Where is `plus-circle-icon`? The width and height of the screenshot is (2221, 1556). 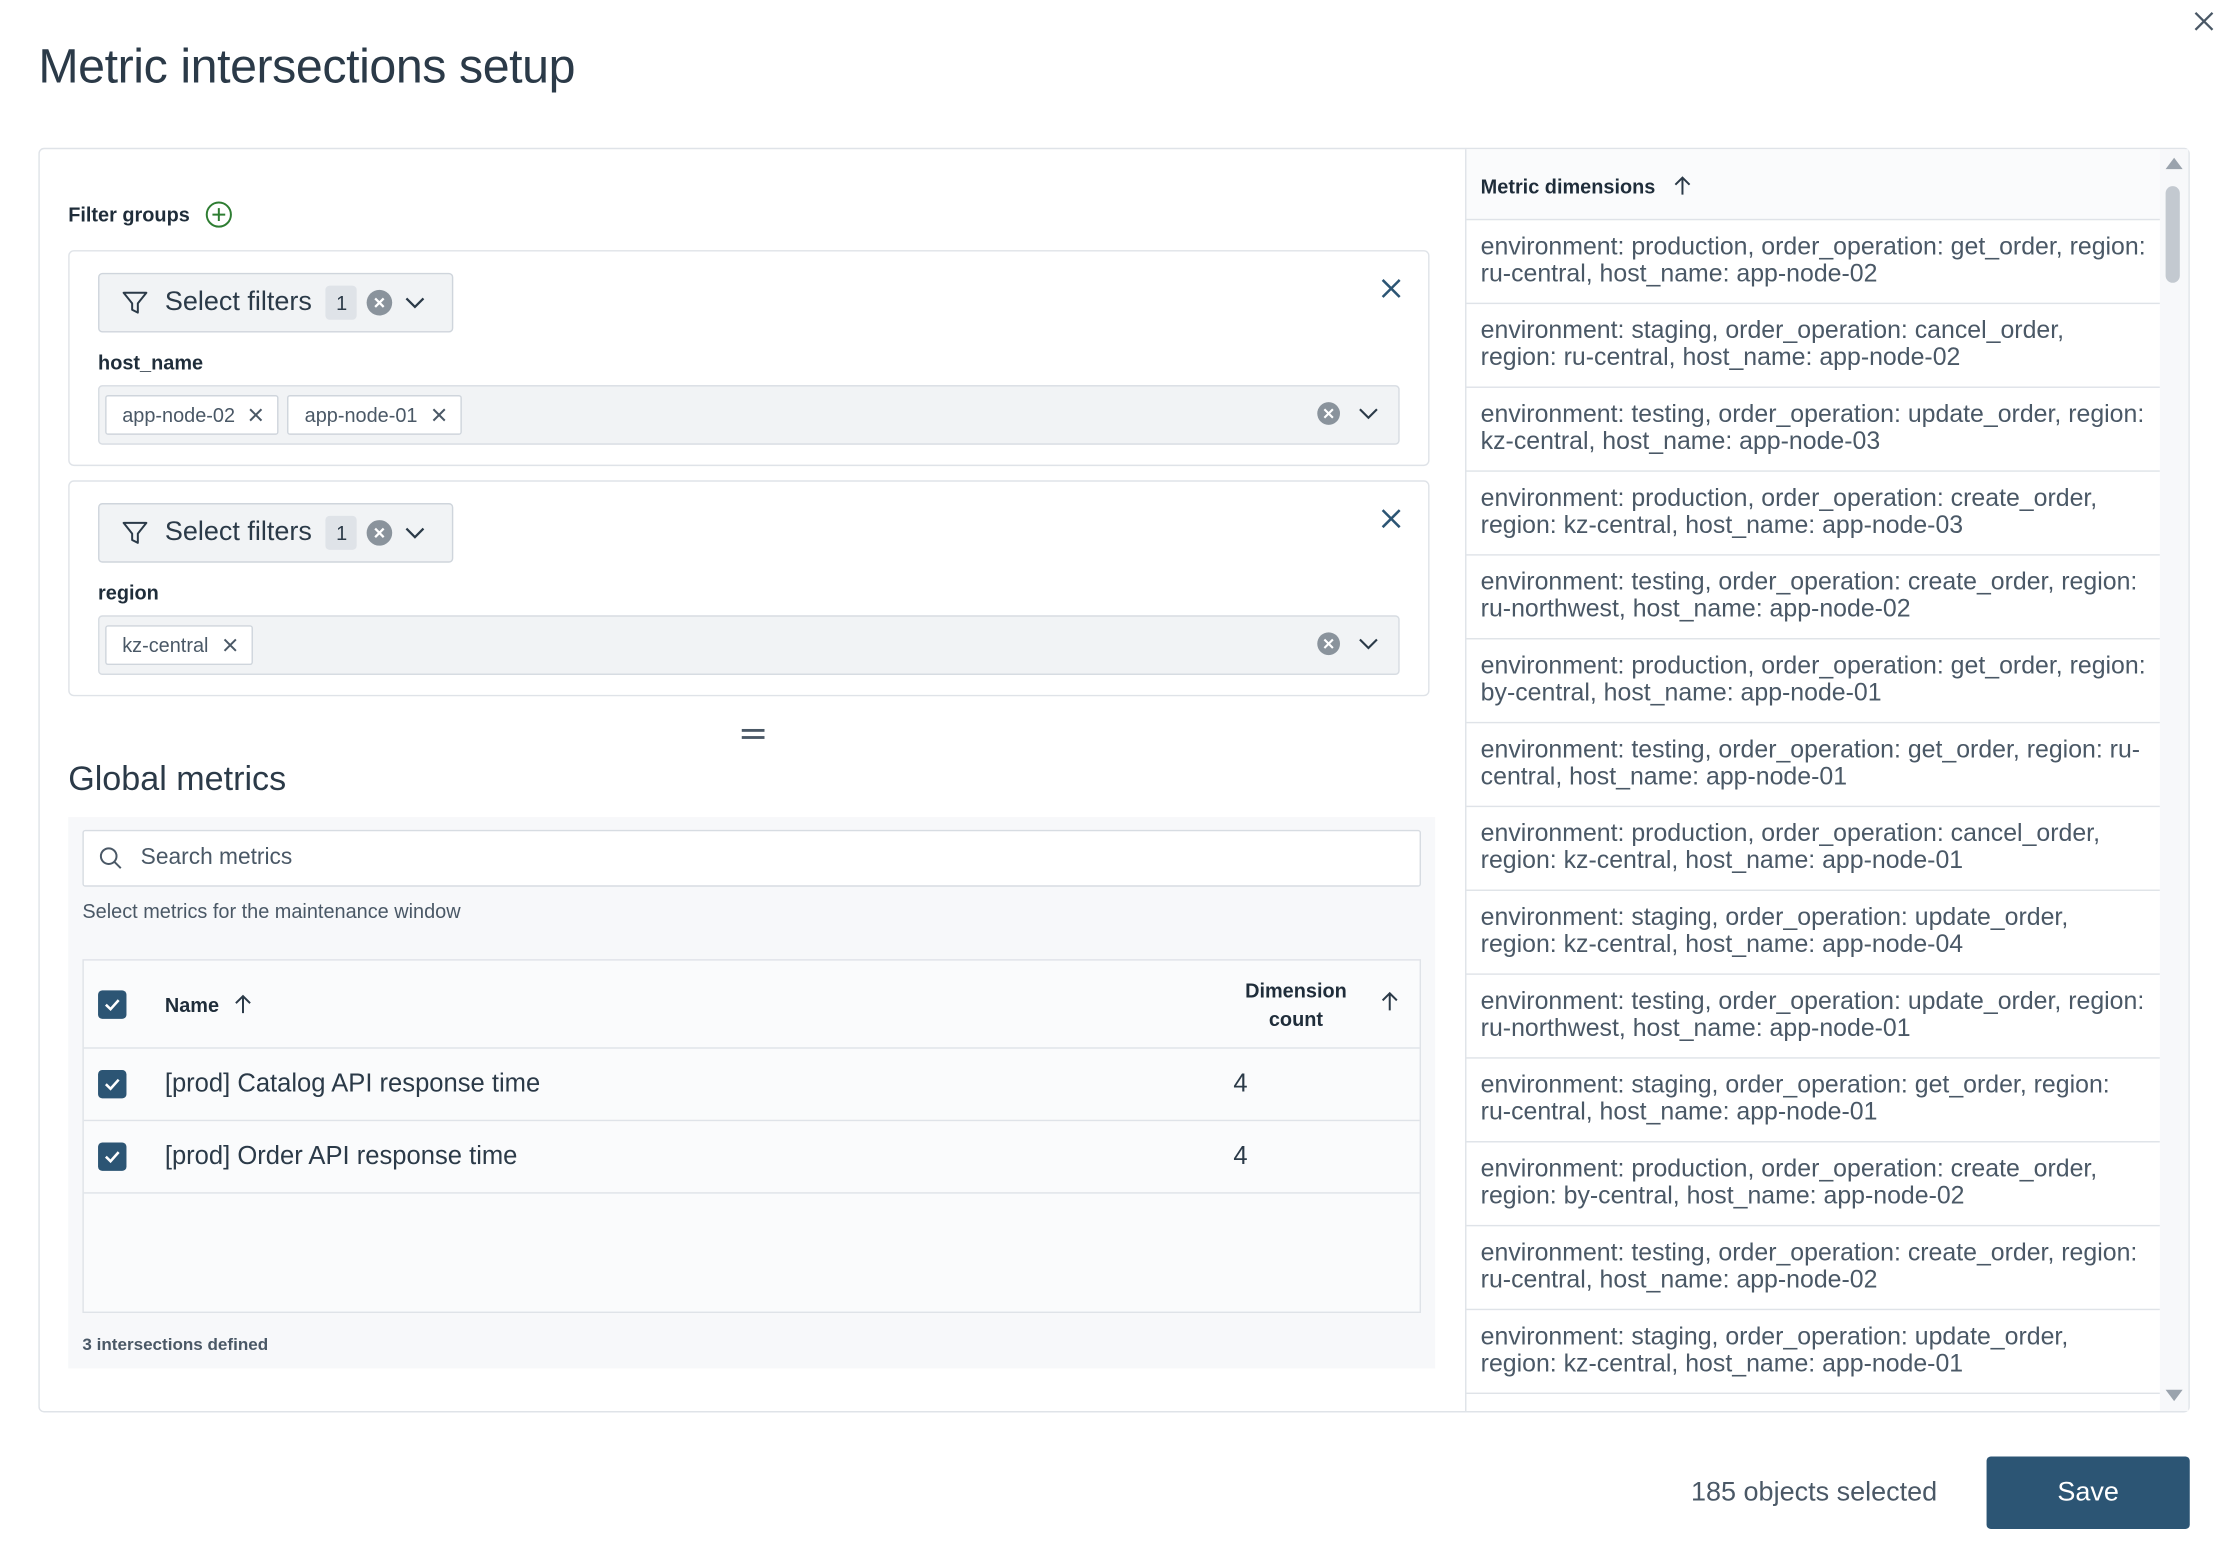 plus-circle-icon is located at coordinates (218, 214).